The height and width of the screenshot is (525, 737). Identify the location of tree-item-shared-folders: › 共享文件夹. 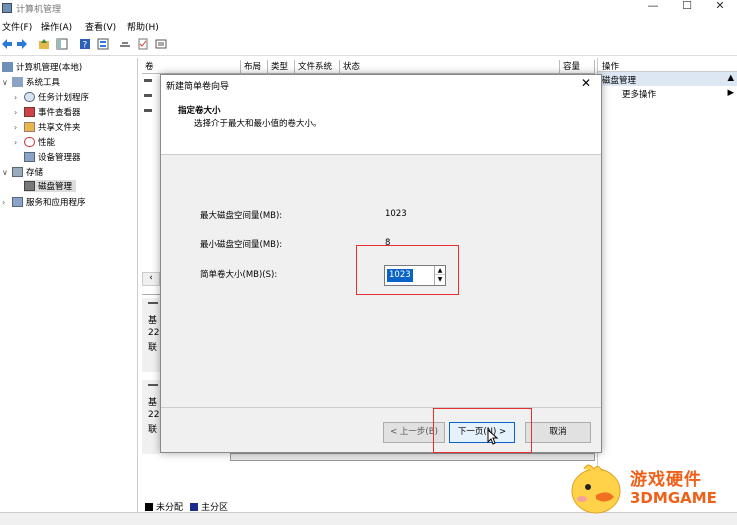
(47, 127).